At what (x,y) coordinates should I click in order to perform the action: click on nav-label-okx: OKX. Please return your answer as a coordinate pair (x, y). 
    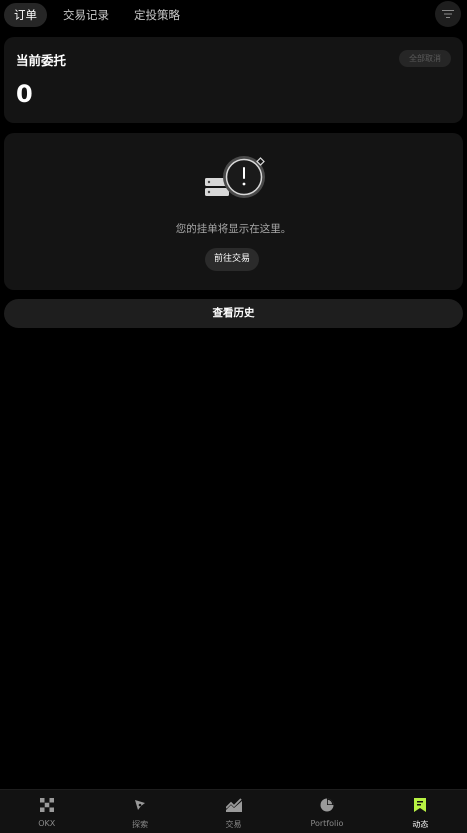
    Looking at the image, I should click on (47, 823).